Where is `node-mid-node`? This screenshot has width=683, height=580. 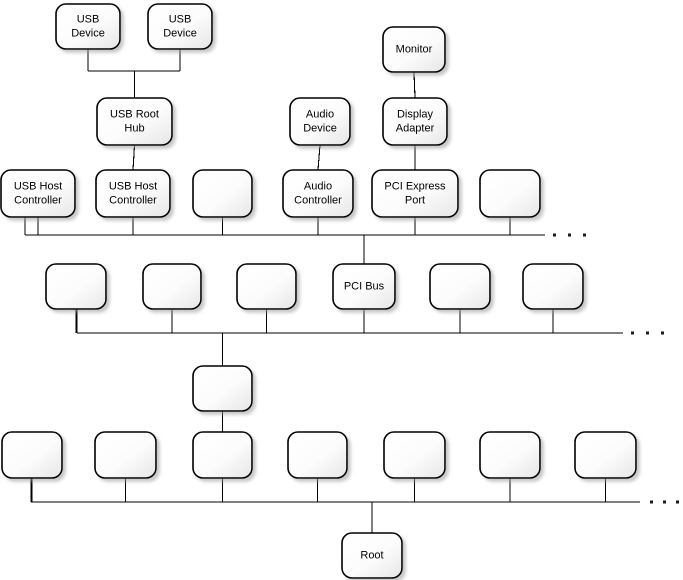 node-mid-node is located at coordinates (222, 388).